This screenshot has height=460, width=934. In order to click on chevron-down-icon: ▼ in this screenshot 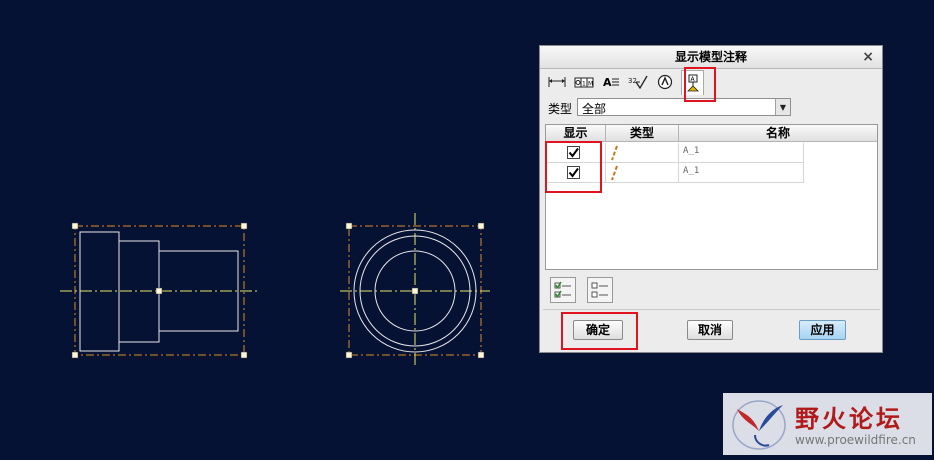, I will do `click(782, 107)`.